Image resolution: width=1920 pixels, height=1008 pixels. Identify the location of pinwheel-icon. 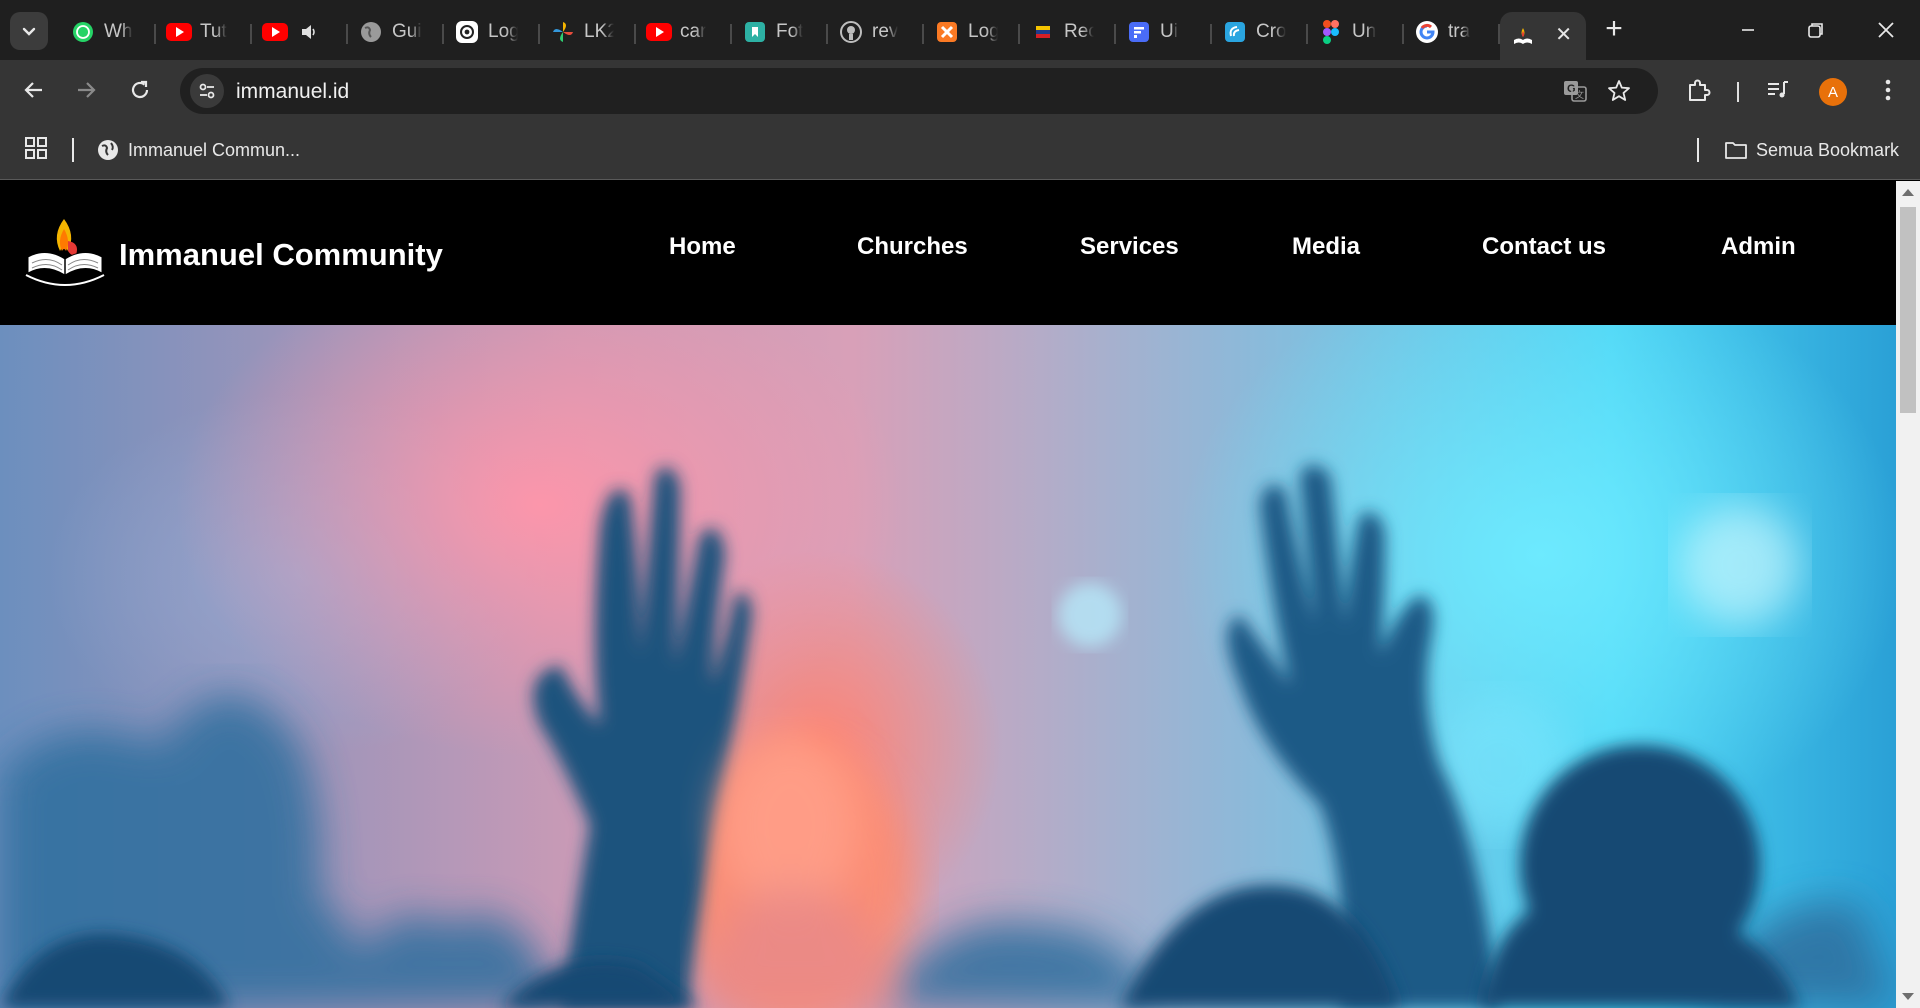
(563, 32).